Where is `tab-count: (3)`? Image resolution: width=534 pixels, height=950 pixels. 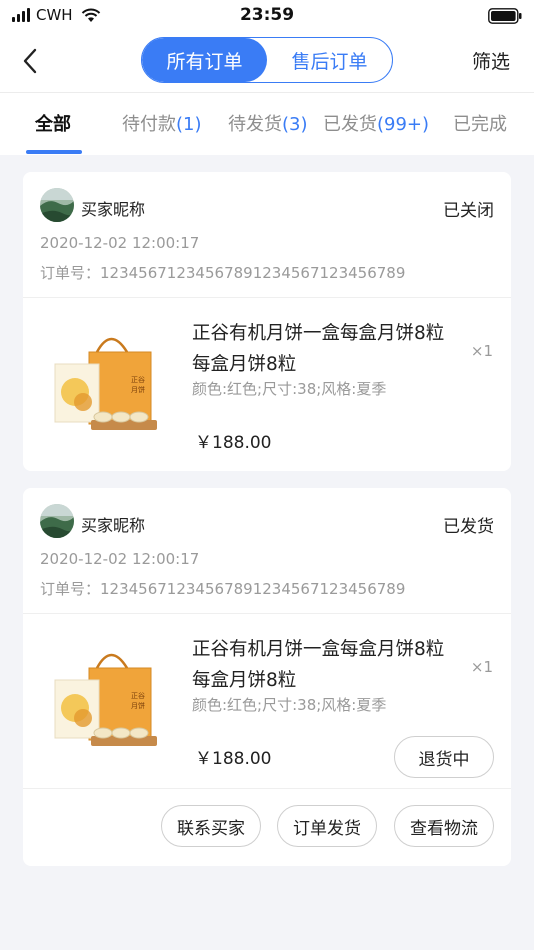
tab-count: (3) is located at coordinates (295, 124).